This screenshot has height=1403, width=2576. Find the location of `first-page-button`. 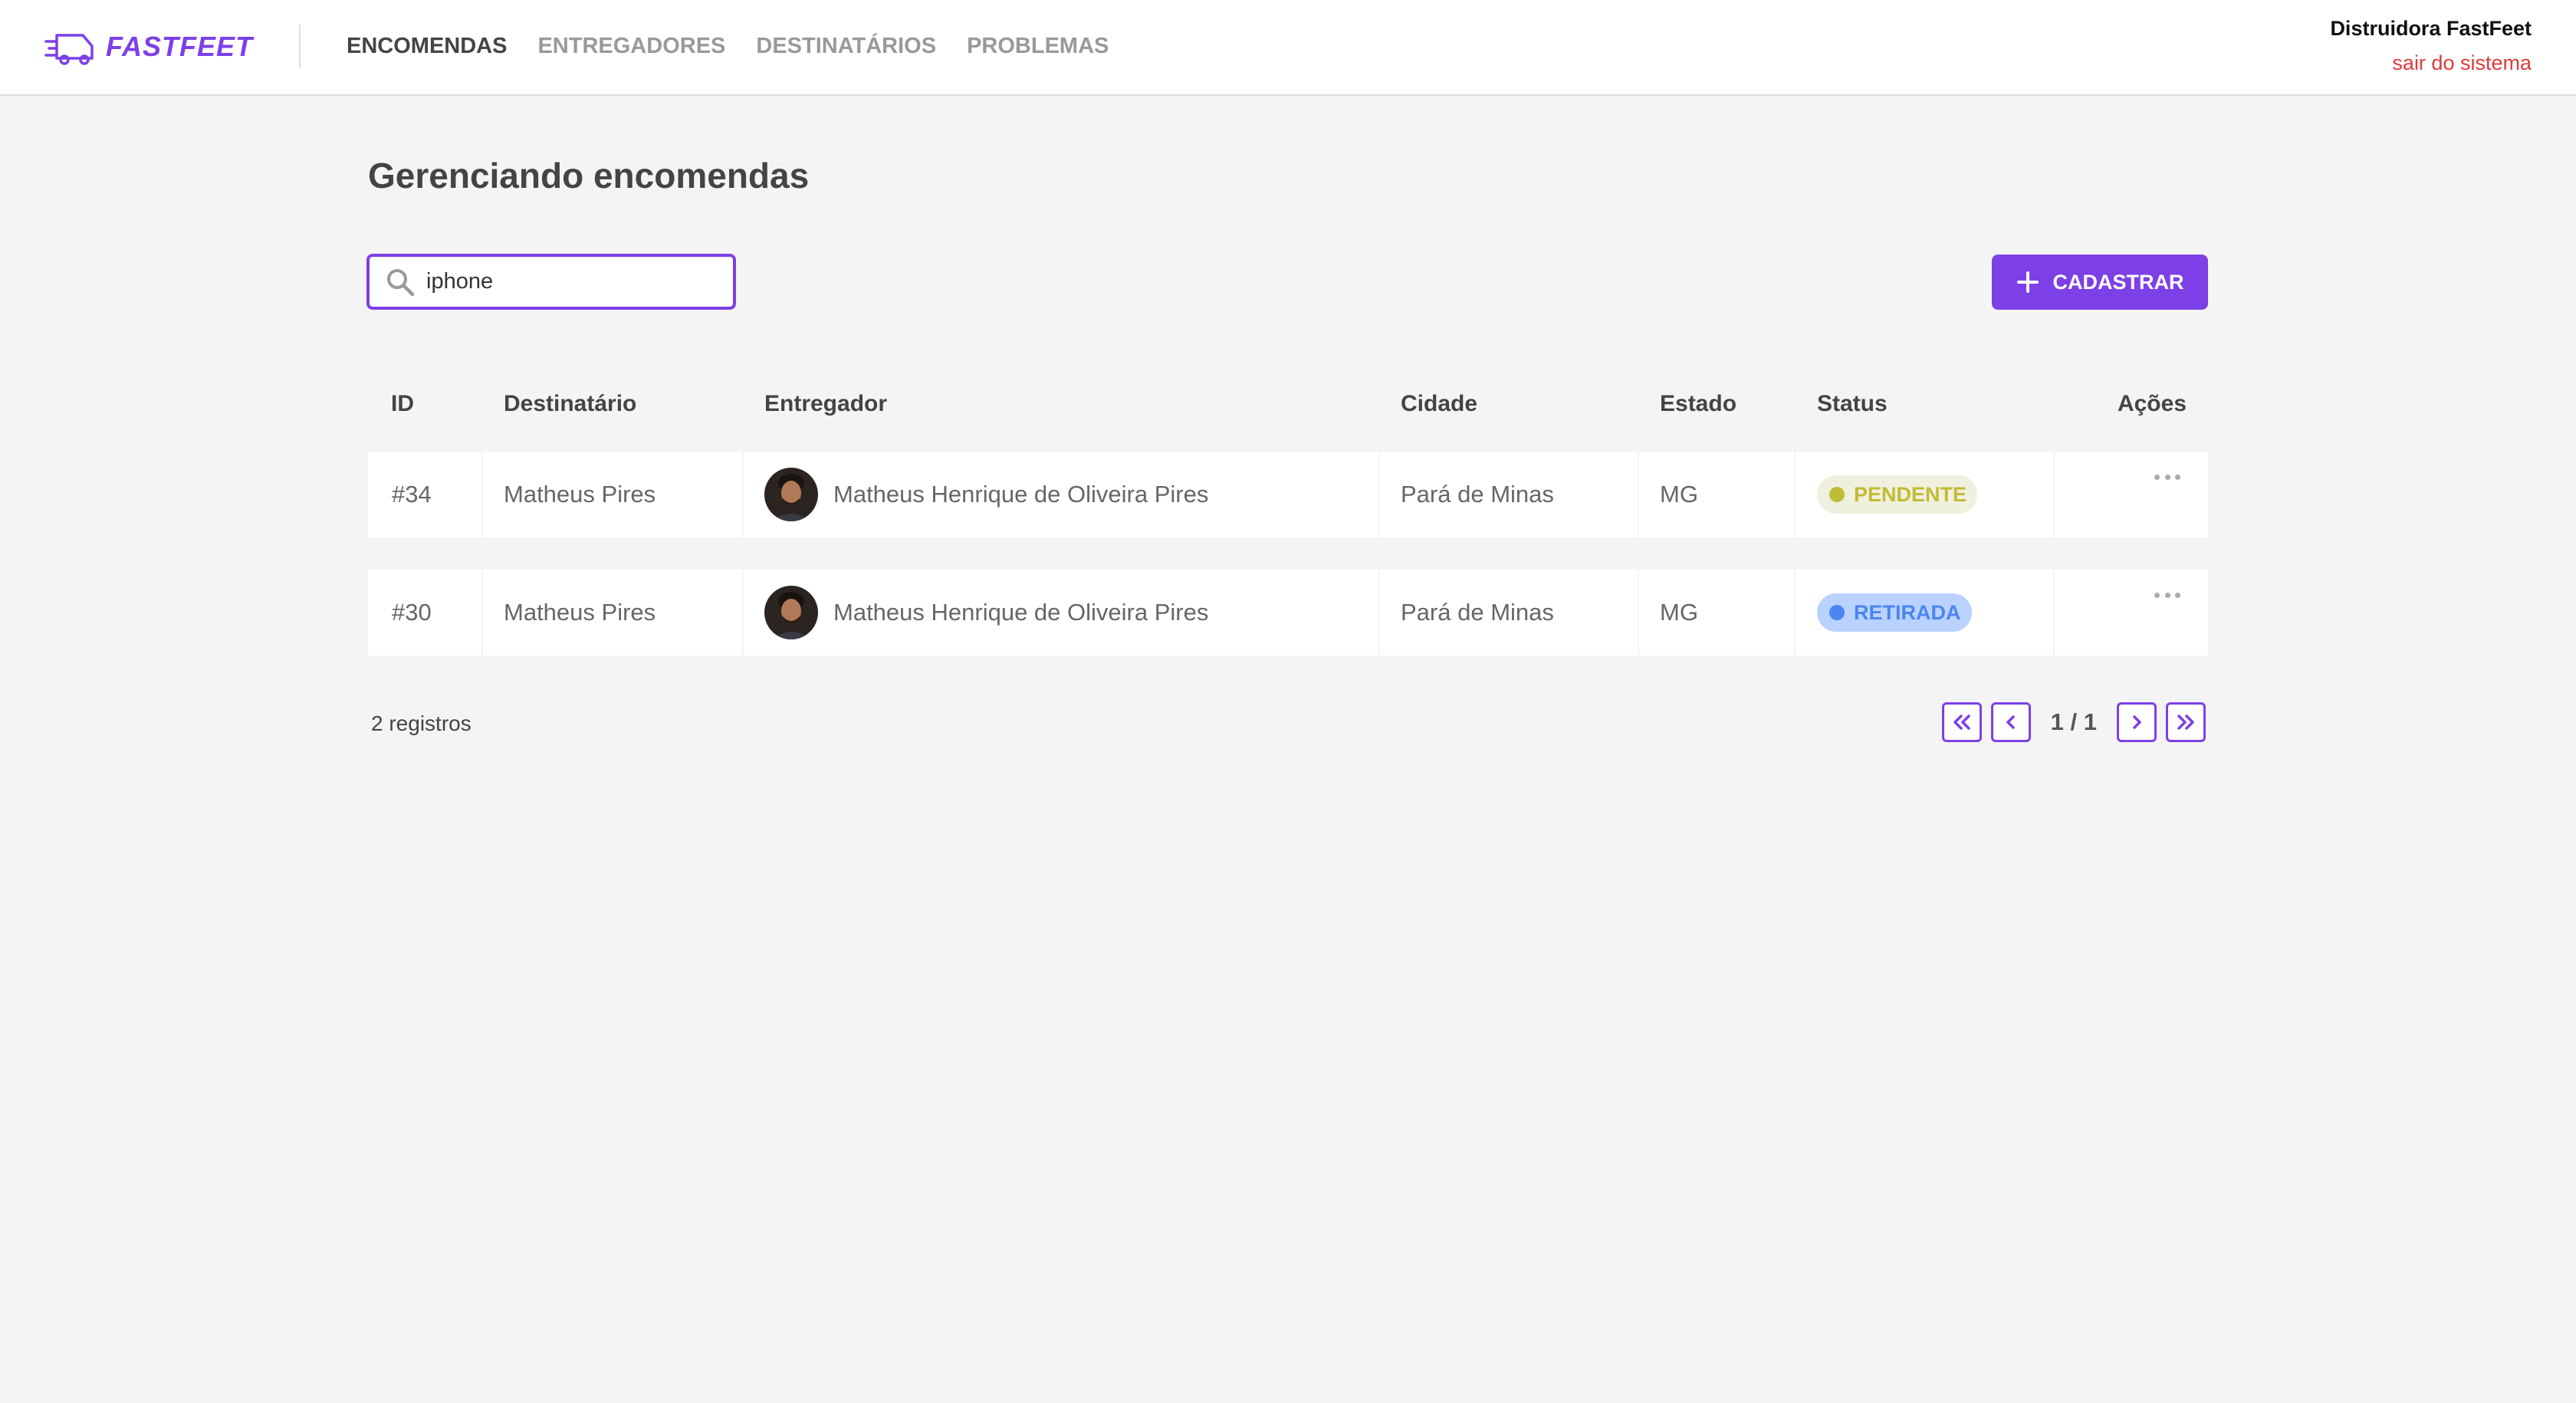

first-page-button is located at coordinates (1962, 722).